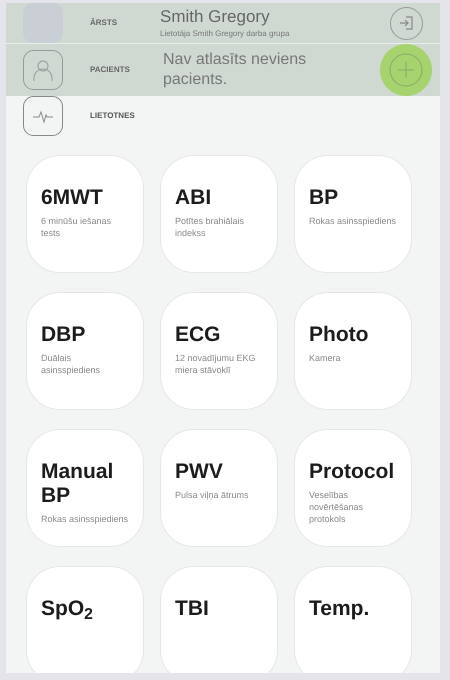 The image size is (450, 680). I want to click on app-title: ABI, so click(193, 198).